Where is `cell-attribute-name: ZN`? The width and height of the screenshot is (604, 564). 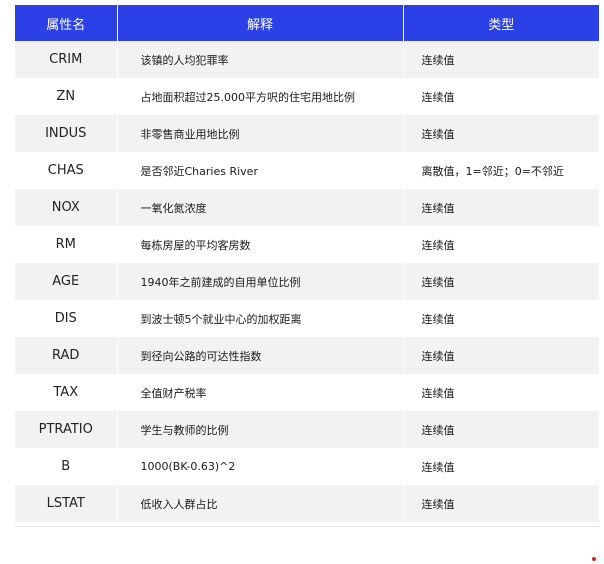 cell-attribute-name: ZN is located at coordinates (66, 96).